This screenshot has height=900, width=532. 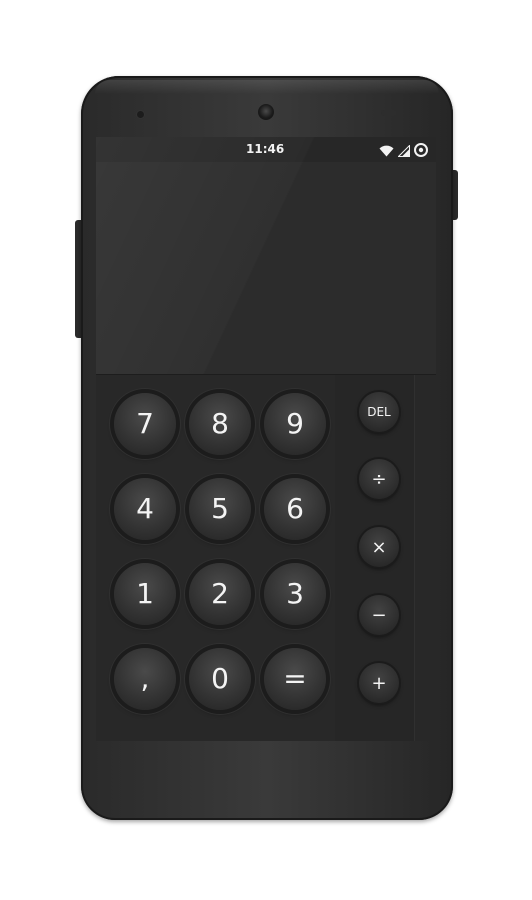 What do you see at coordinates (295, 679) in the screenshot?
I see `equals-button: =` at bounding box center [295, 679].